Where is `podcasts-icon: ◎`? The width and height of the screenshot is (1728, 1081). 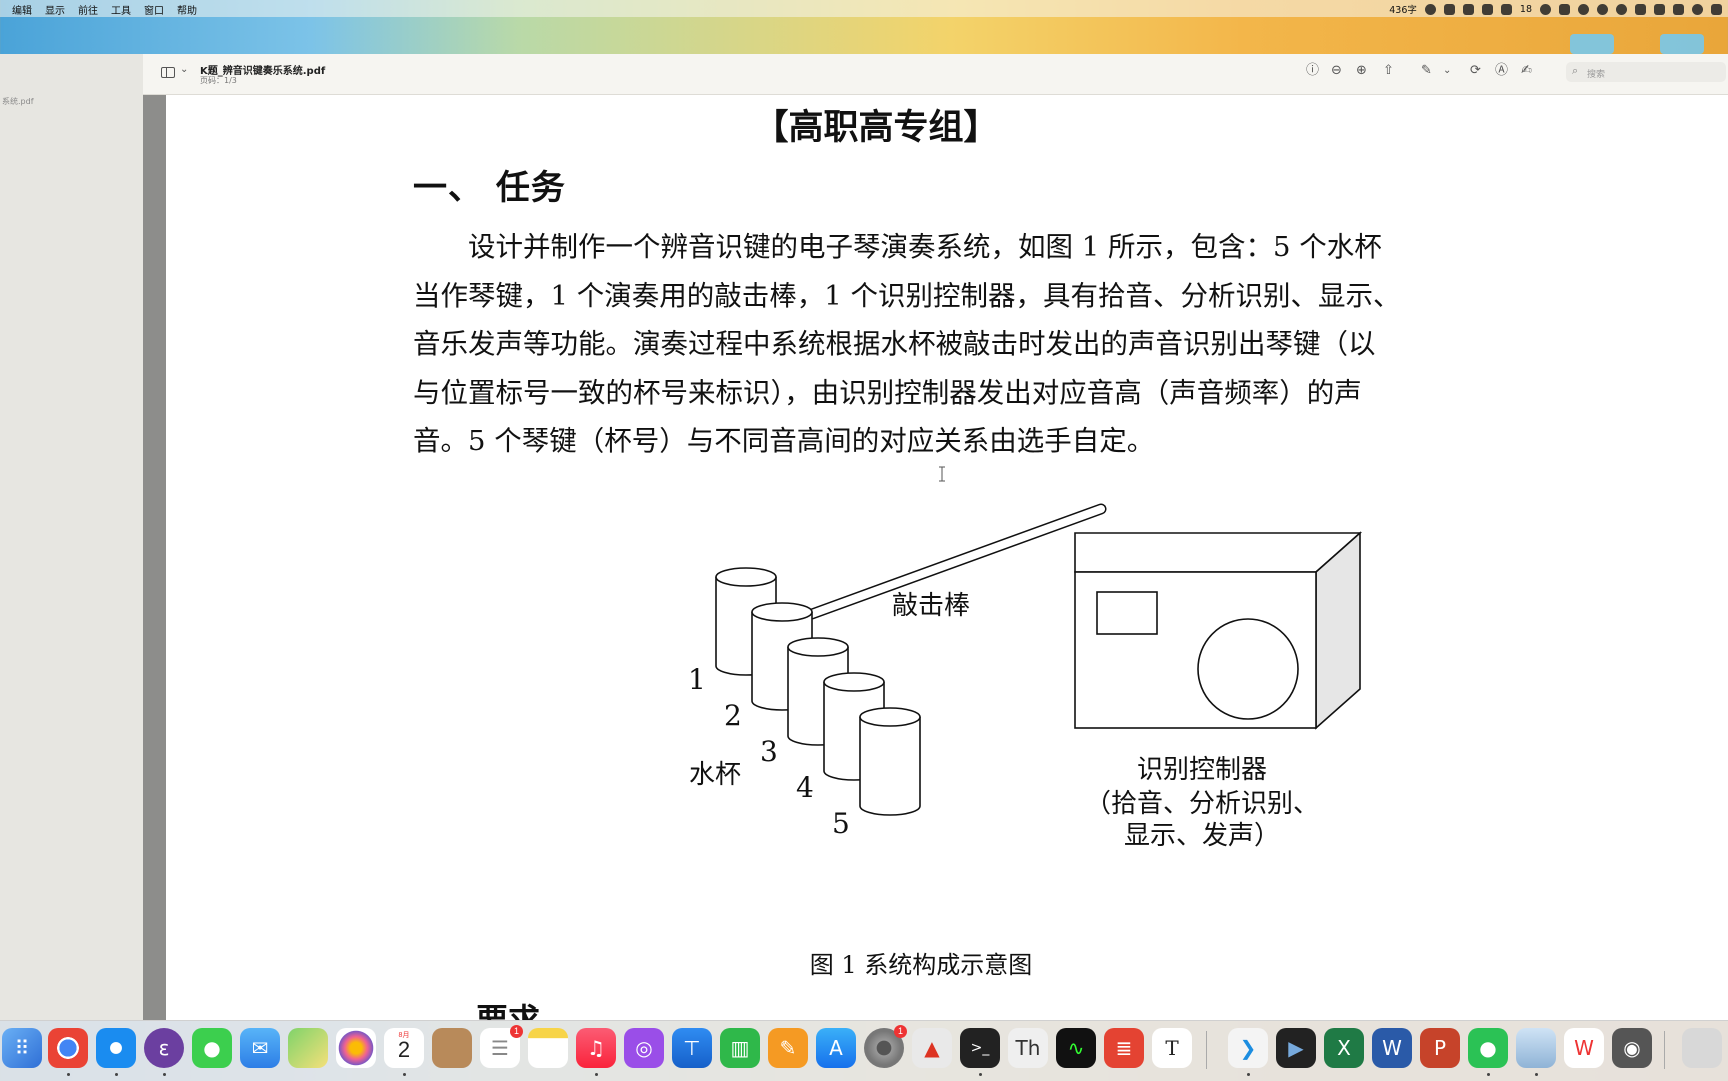 podcasts-icon: ◎ is located at coordinates (644, 1048).